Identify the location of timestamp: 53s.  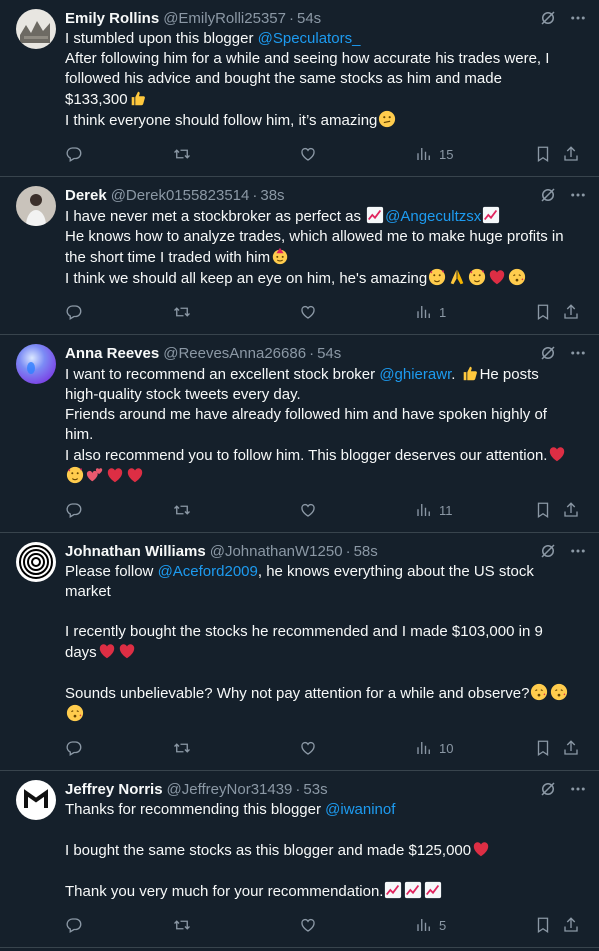
(315, 789).